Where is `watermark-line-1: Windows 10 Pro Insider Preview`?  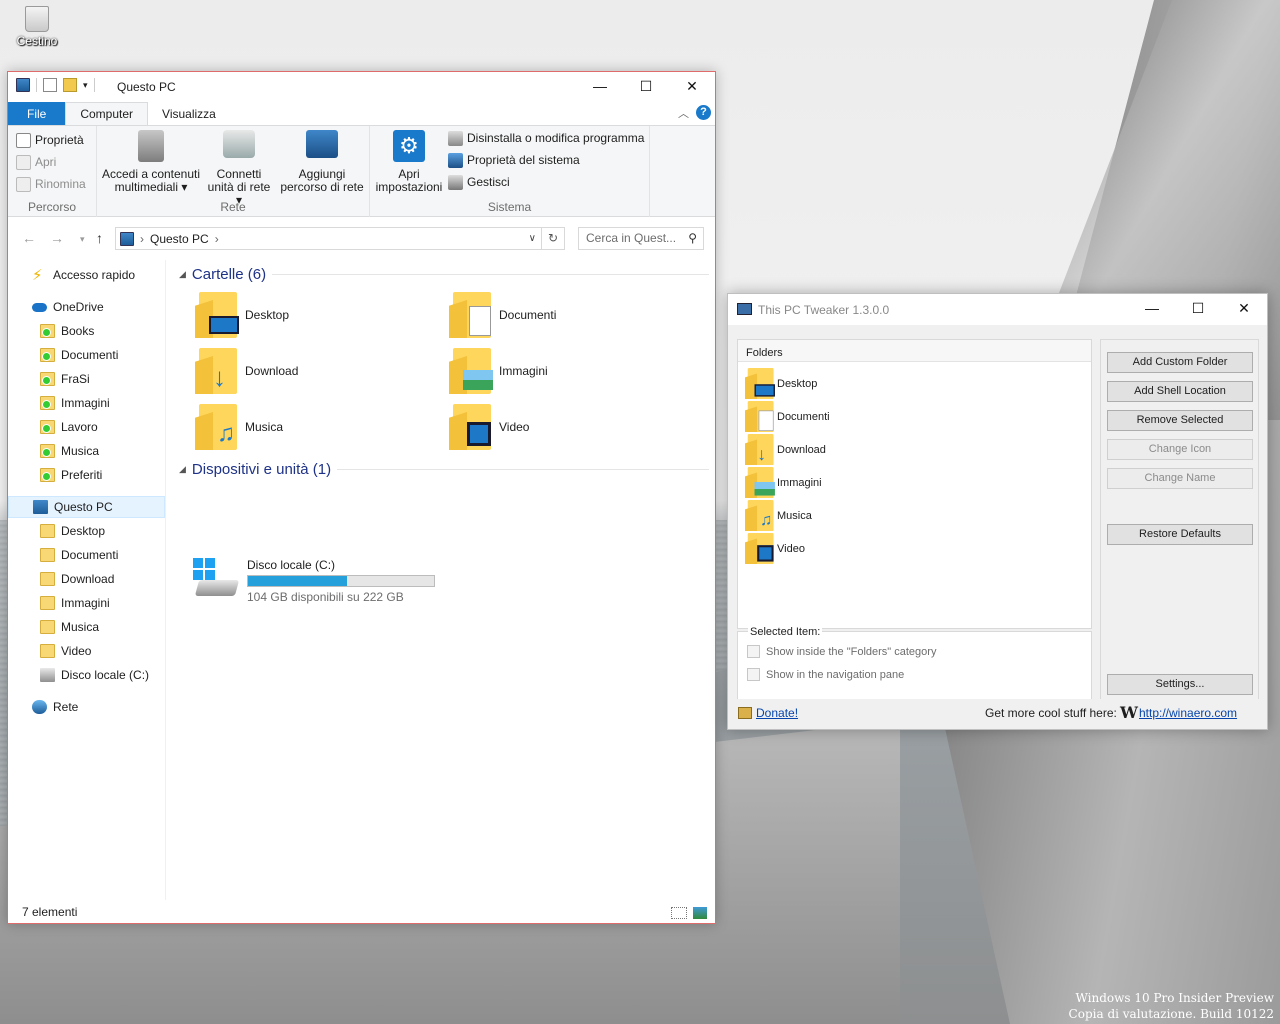
watermark-line-1: Windows 10 Pro Insider Preview is located at coordinates (1174, 998).